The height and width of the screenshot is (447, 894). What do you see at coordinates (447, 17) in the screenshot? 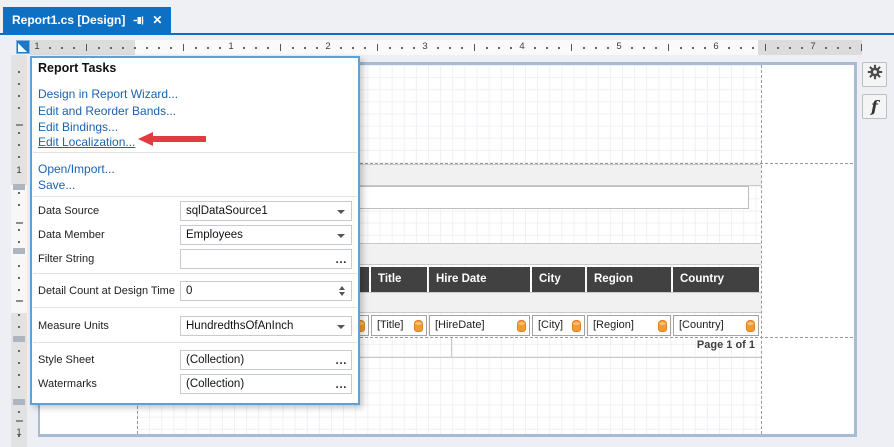
I see `tab-bar: Report1.cs [Design] ✕` at bounding box center [447, 17].